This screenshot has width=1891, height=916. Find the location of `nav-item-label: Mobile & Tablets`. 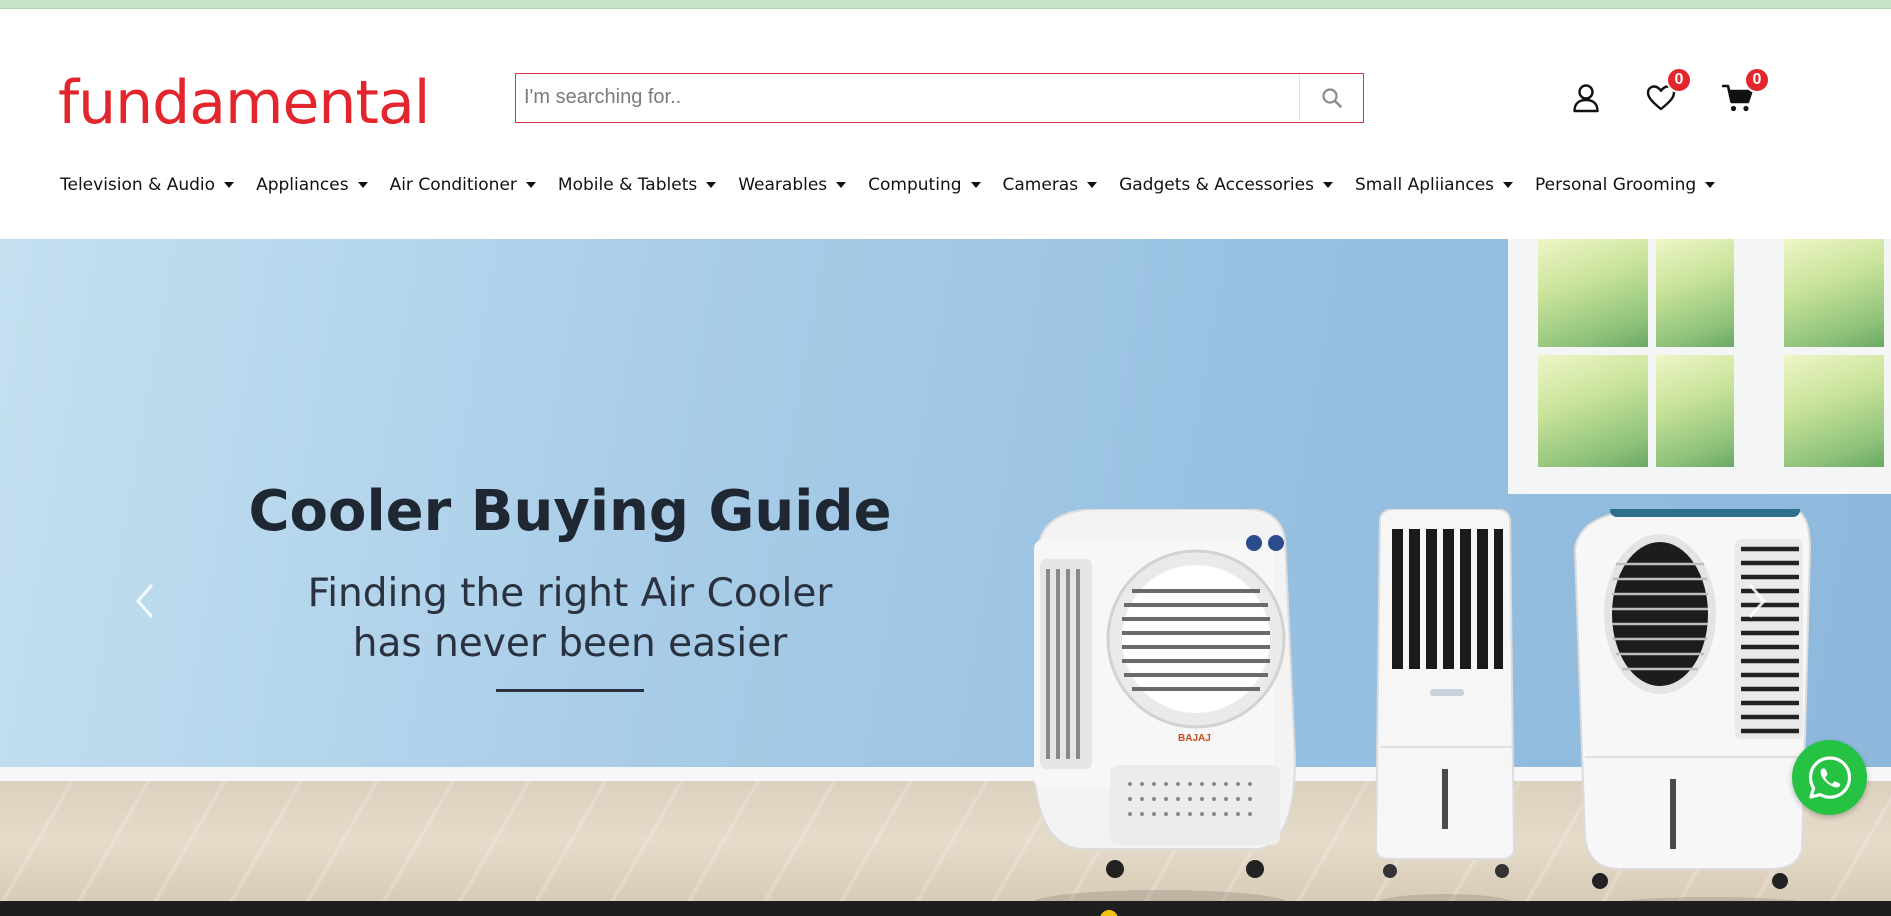

nav-item-label: Mobile & Tablets is located at coordinates (627, 185).